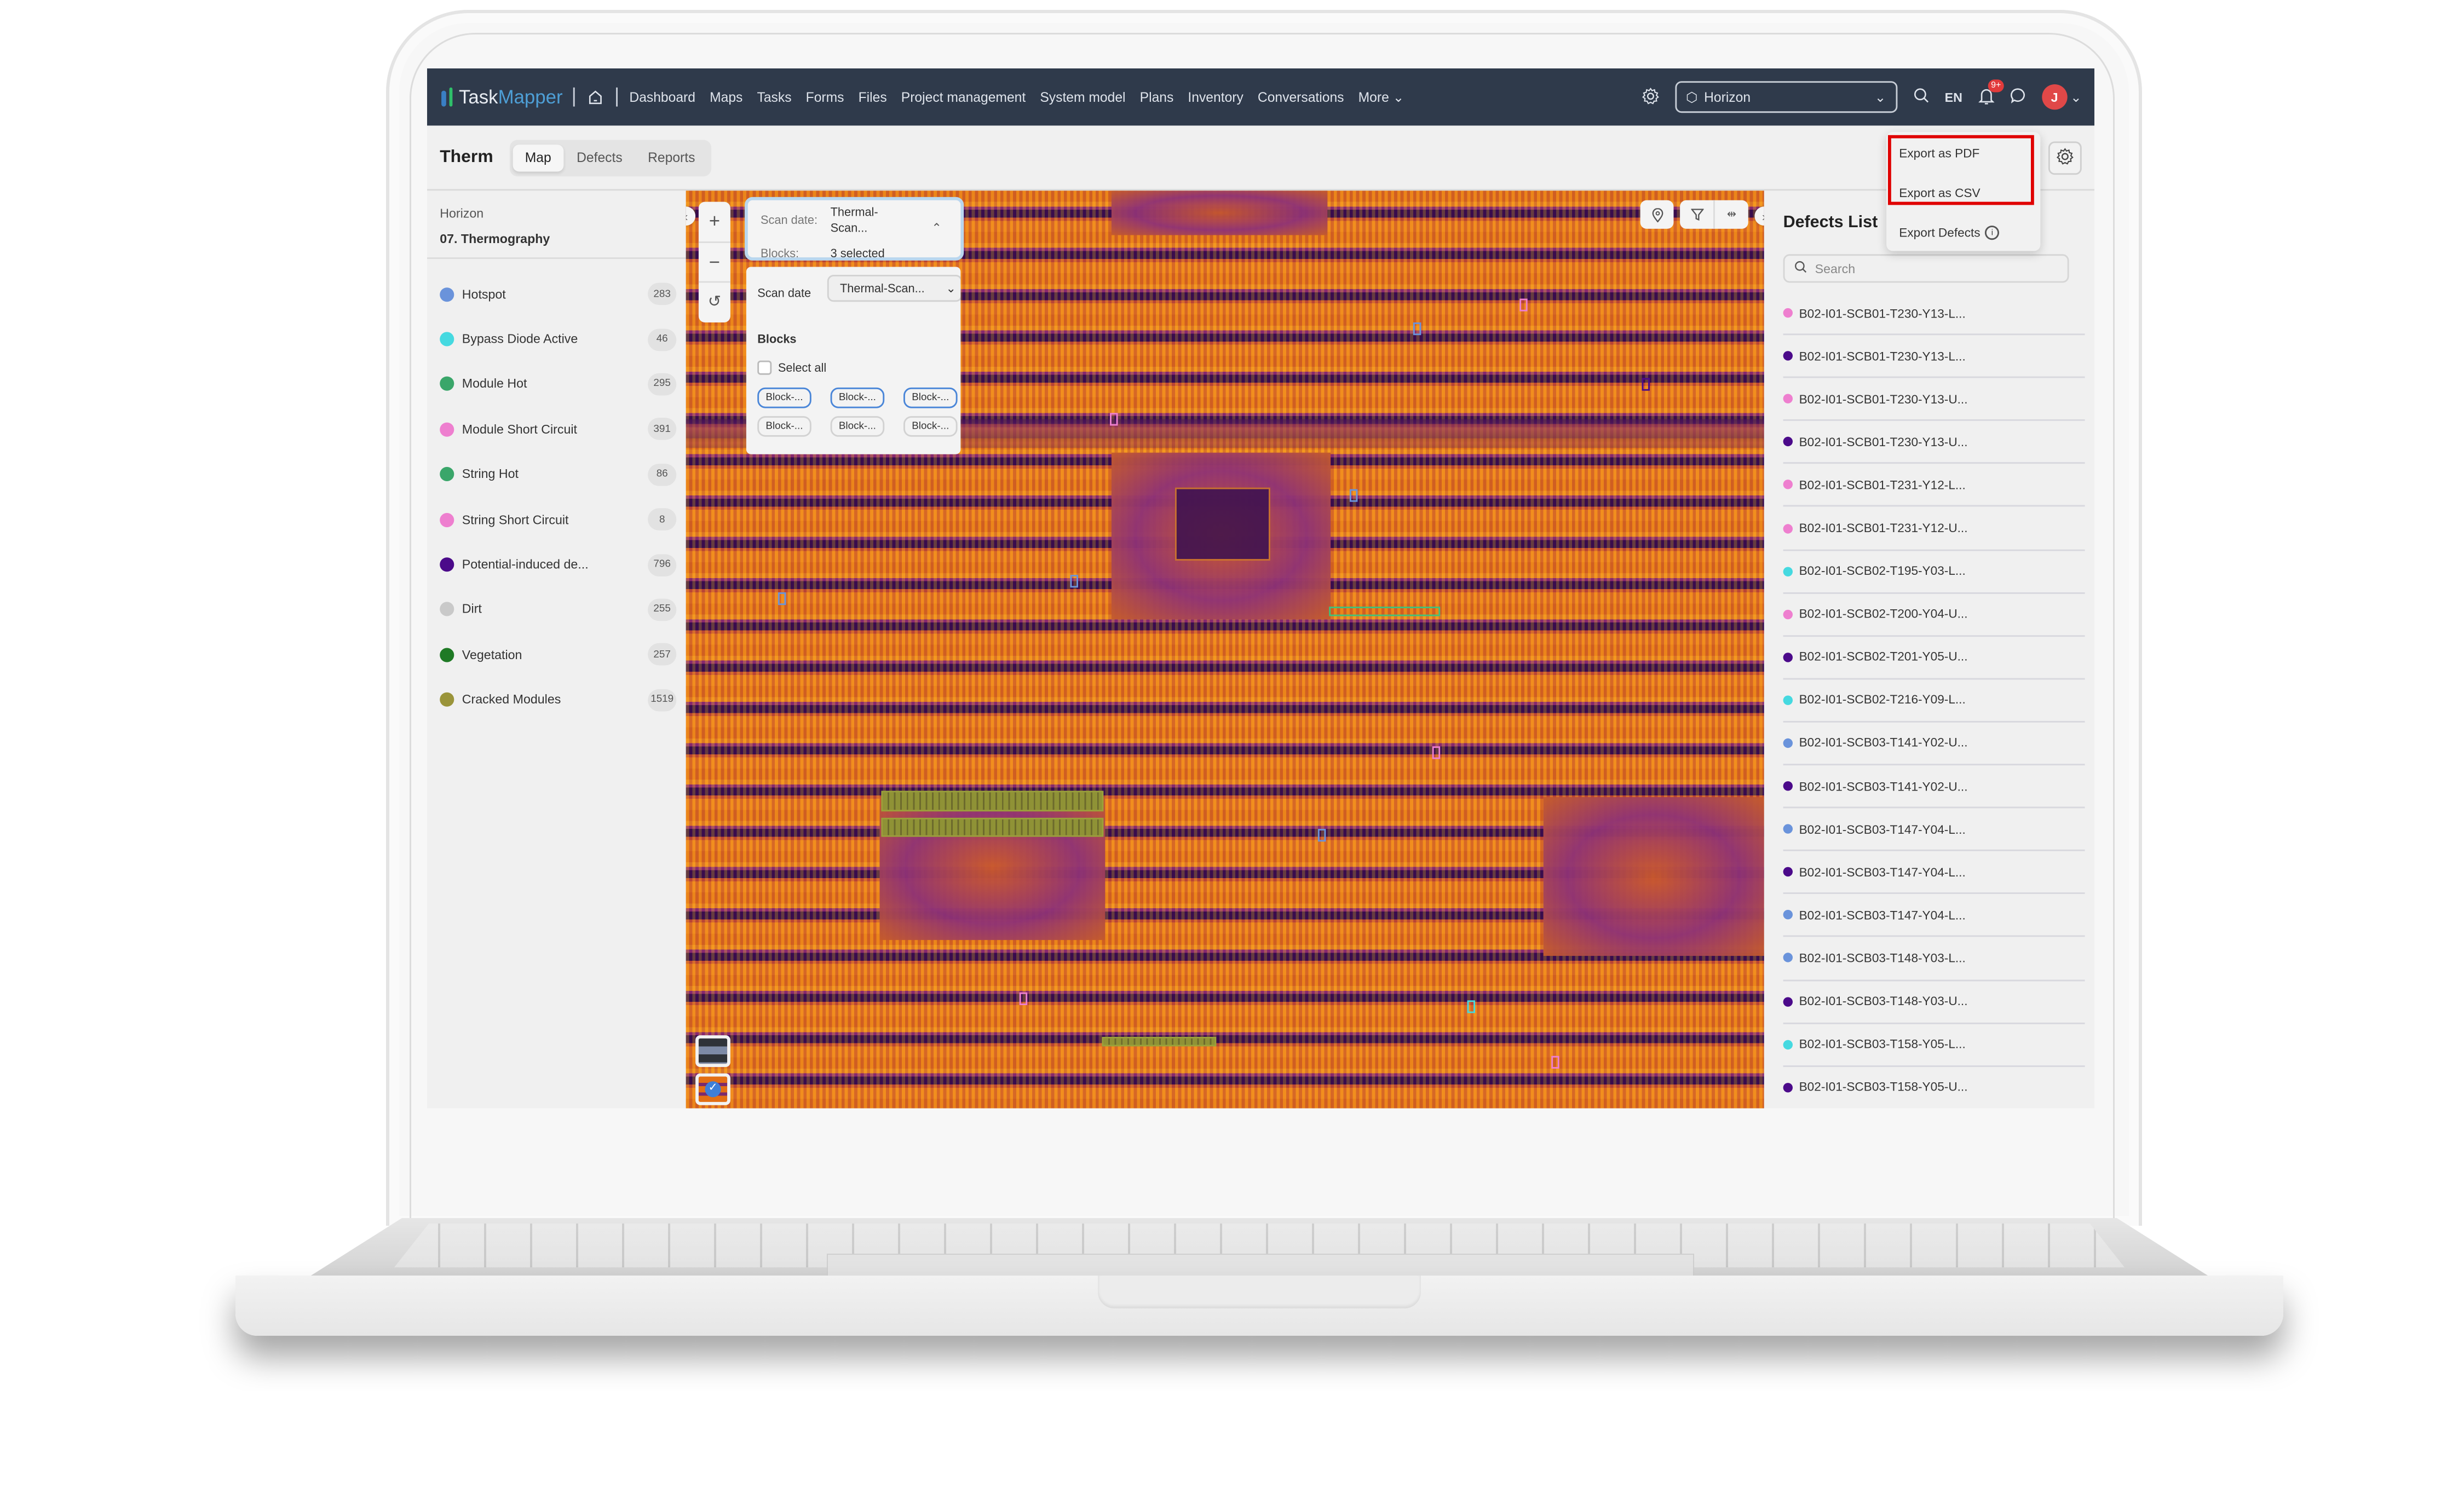 This screenshot has height=1500, width=2464. Describe the element at coordinates (1381, 97) in the screenshot. I see `nav-more: More ⌄` at that location.